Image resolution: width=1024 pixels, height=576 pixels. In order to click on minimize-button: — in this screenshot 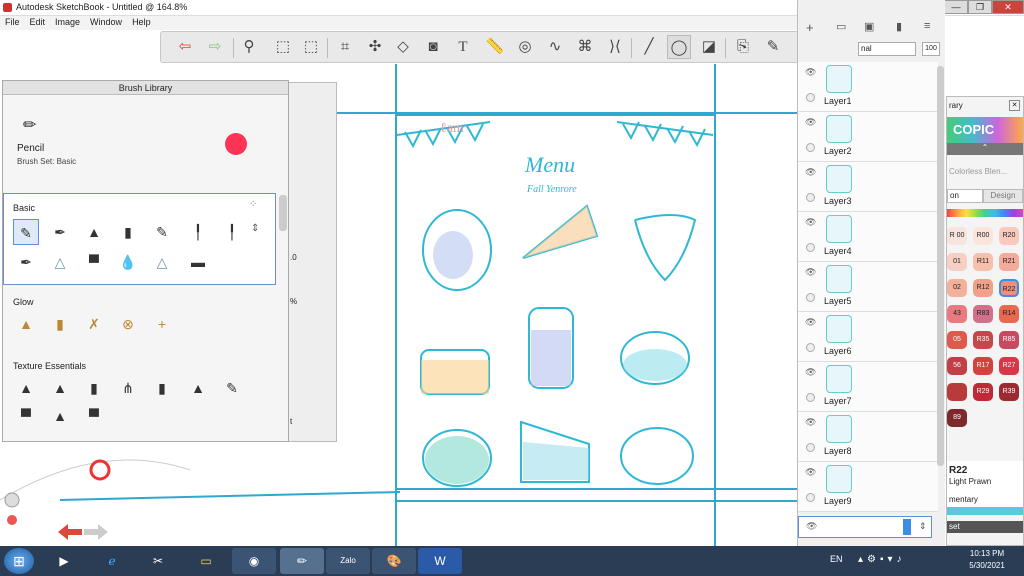, I will do `click(956, 7)`.